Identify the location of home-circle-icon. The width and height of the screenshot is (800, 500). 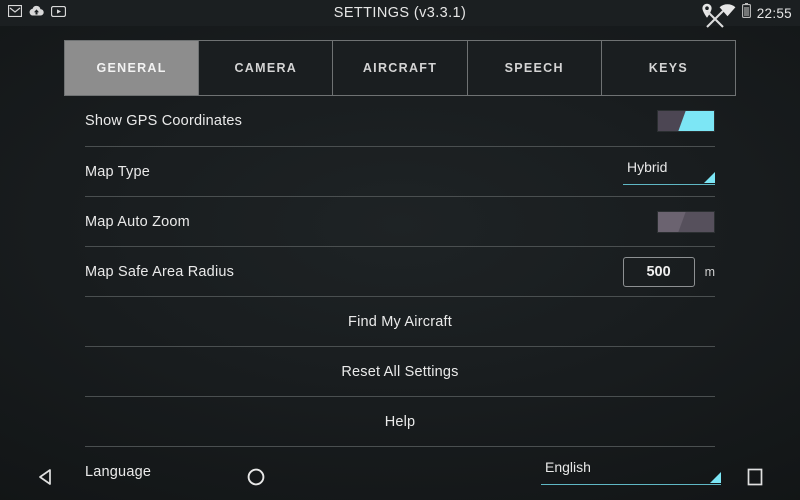
(256, 479).